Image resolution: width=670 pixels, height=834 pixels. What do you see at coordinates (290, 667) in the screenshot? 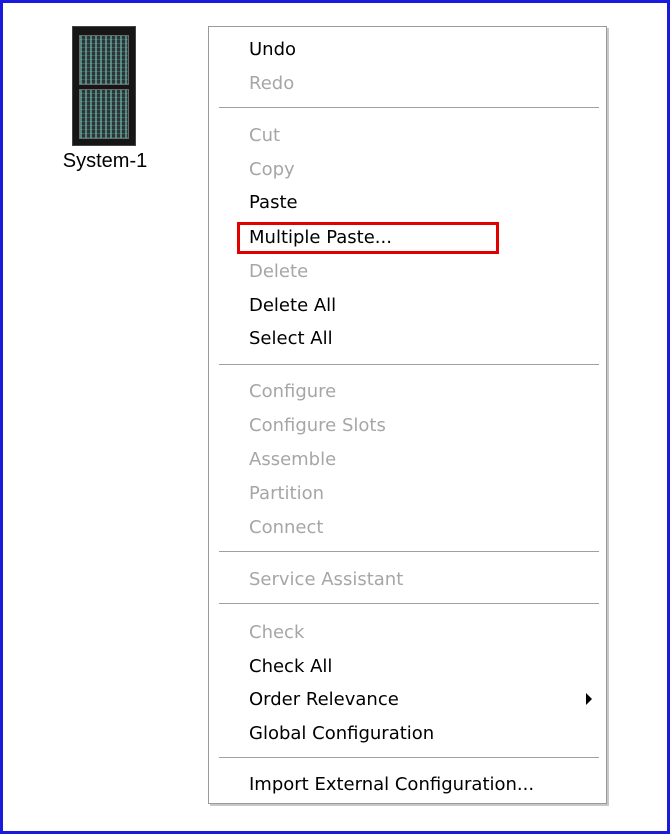
I see `menu-item-check-all: Check All` at bounding box center [290, 667].